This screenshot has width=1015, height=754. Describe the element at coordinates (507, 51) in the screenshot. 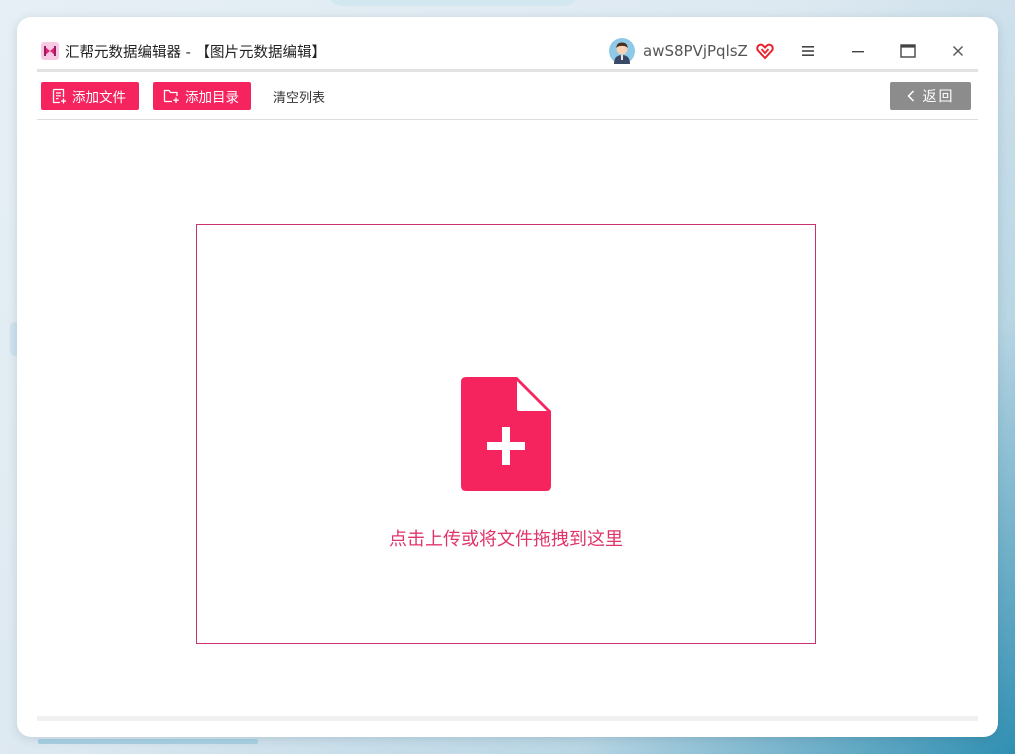

I see `title-bar: 汇帮元数据编辑器 - 【图片元数据编辑】 awS8PVjPqlsZ` at that location.